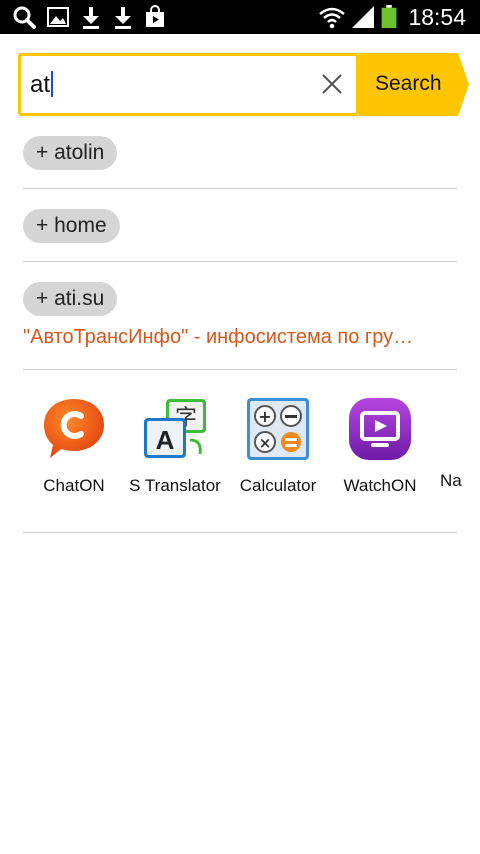  Describe the element at coordinates (42, 85) in the screenshot. I see `search-input-value: at` at that location.